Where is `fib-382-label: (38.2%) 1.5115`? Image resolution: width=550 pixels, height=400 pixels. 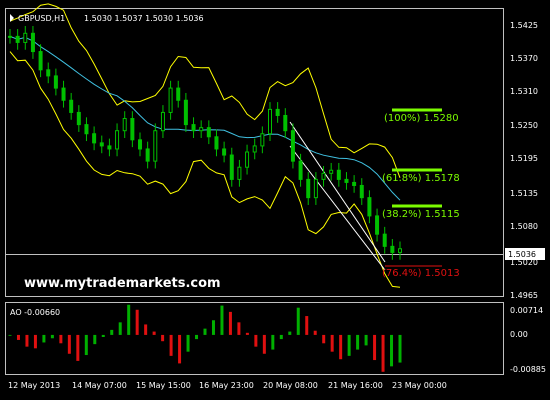 fib-382-label: (38.2%) 1.5115 is located at coordinates (421, 214).